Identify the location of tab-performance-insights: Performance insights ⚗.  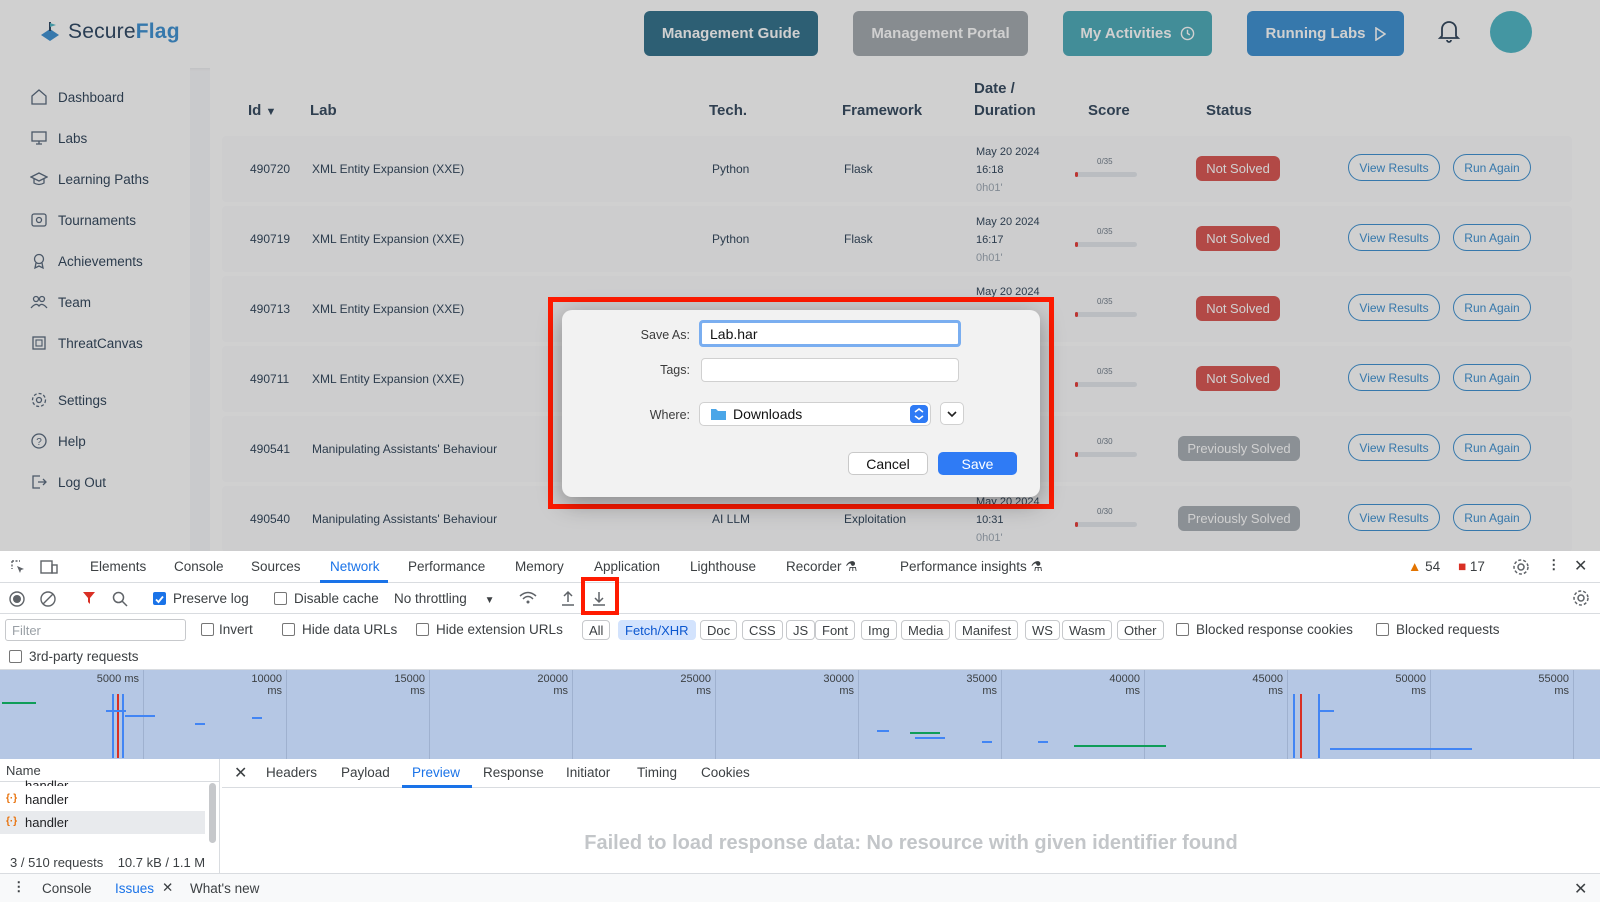
(971, 567).